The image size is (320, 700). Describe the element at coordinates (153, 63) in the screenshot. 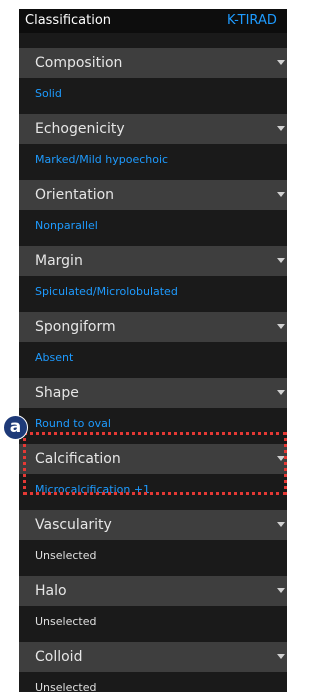

I see `composition-dropdown: Composition` at that location.